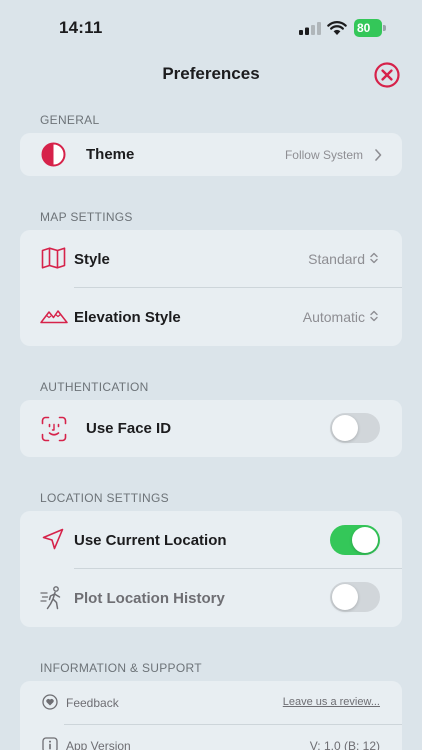 This screenshot has width=422, height=750. Describe the element at coordinates (233, 724) in the screenshot. I see `divider` at that location.